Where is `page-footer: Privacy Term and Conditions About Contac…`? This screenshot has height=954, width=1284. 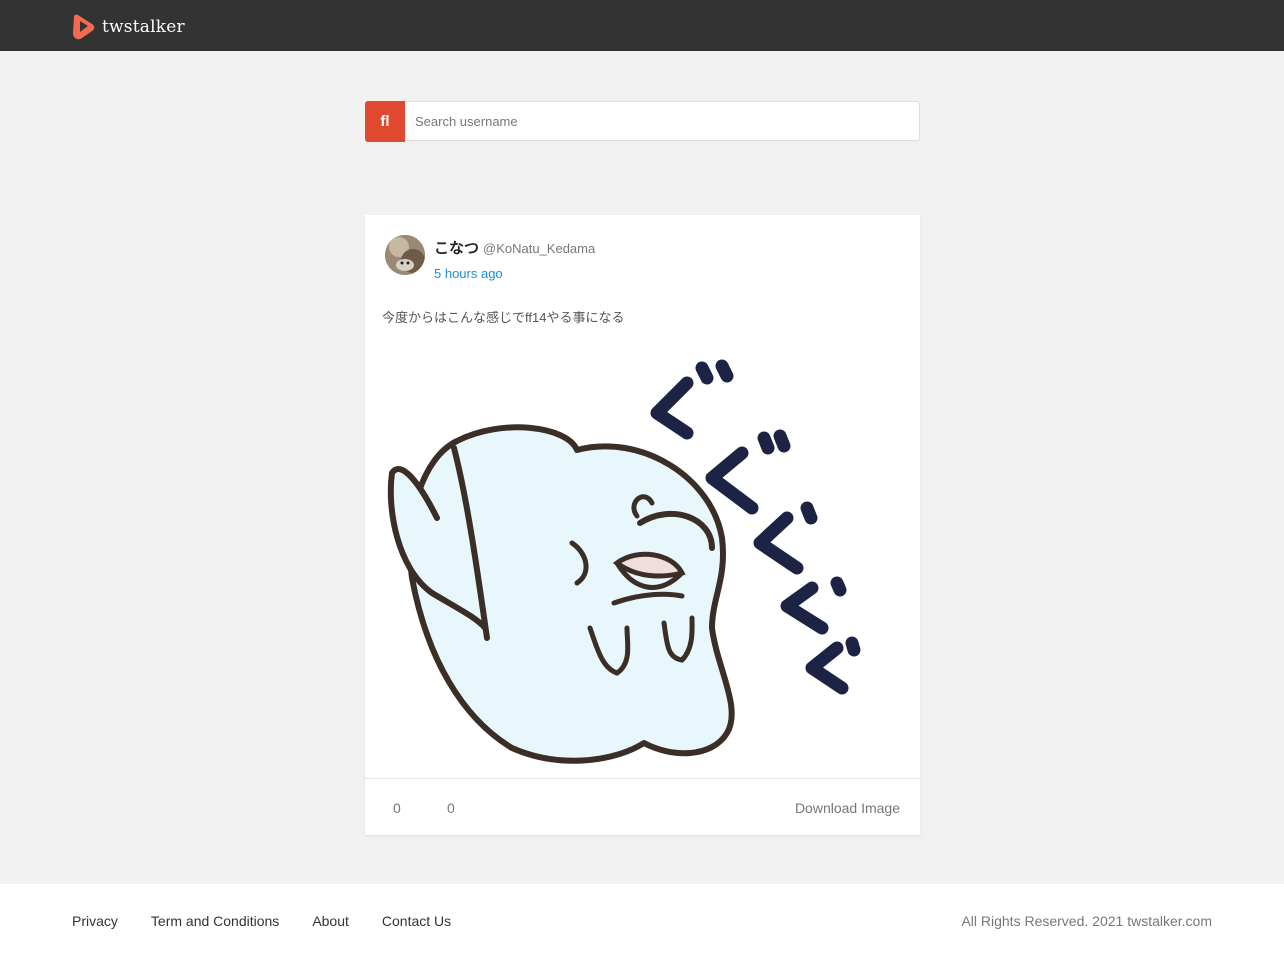 page-footer: Privacy Term and Conditions About Contac… is located at coordinates (642, 919).